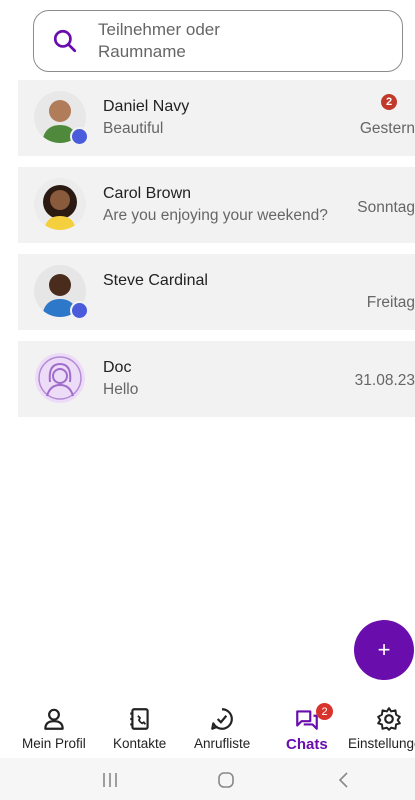 Image resolution: width=415 pixels, height=800 pixels. I want to click on chat-name: Daniel Navy, so click(146, 106).